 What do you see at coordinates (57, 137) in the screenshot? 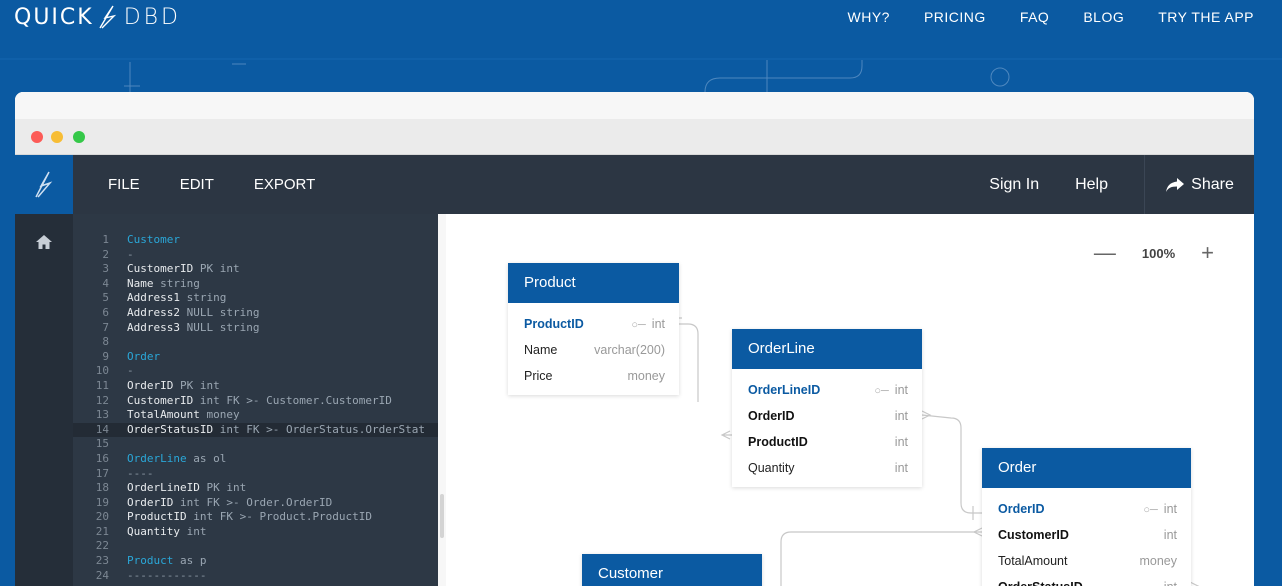
I see `minimize-window-button` at bounding box center [57, 137].